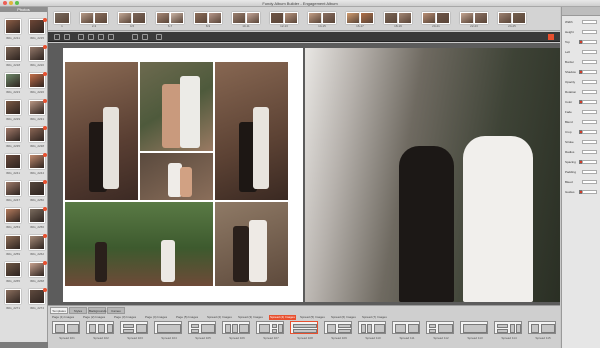 The image size is (600, 348). I want to click on photo-thumbnail: IMG_2247, so click(13, 191).